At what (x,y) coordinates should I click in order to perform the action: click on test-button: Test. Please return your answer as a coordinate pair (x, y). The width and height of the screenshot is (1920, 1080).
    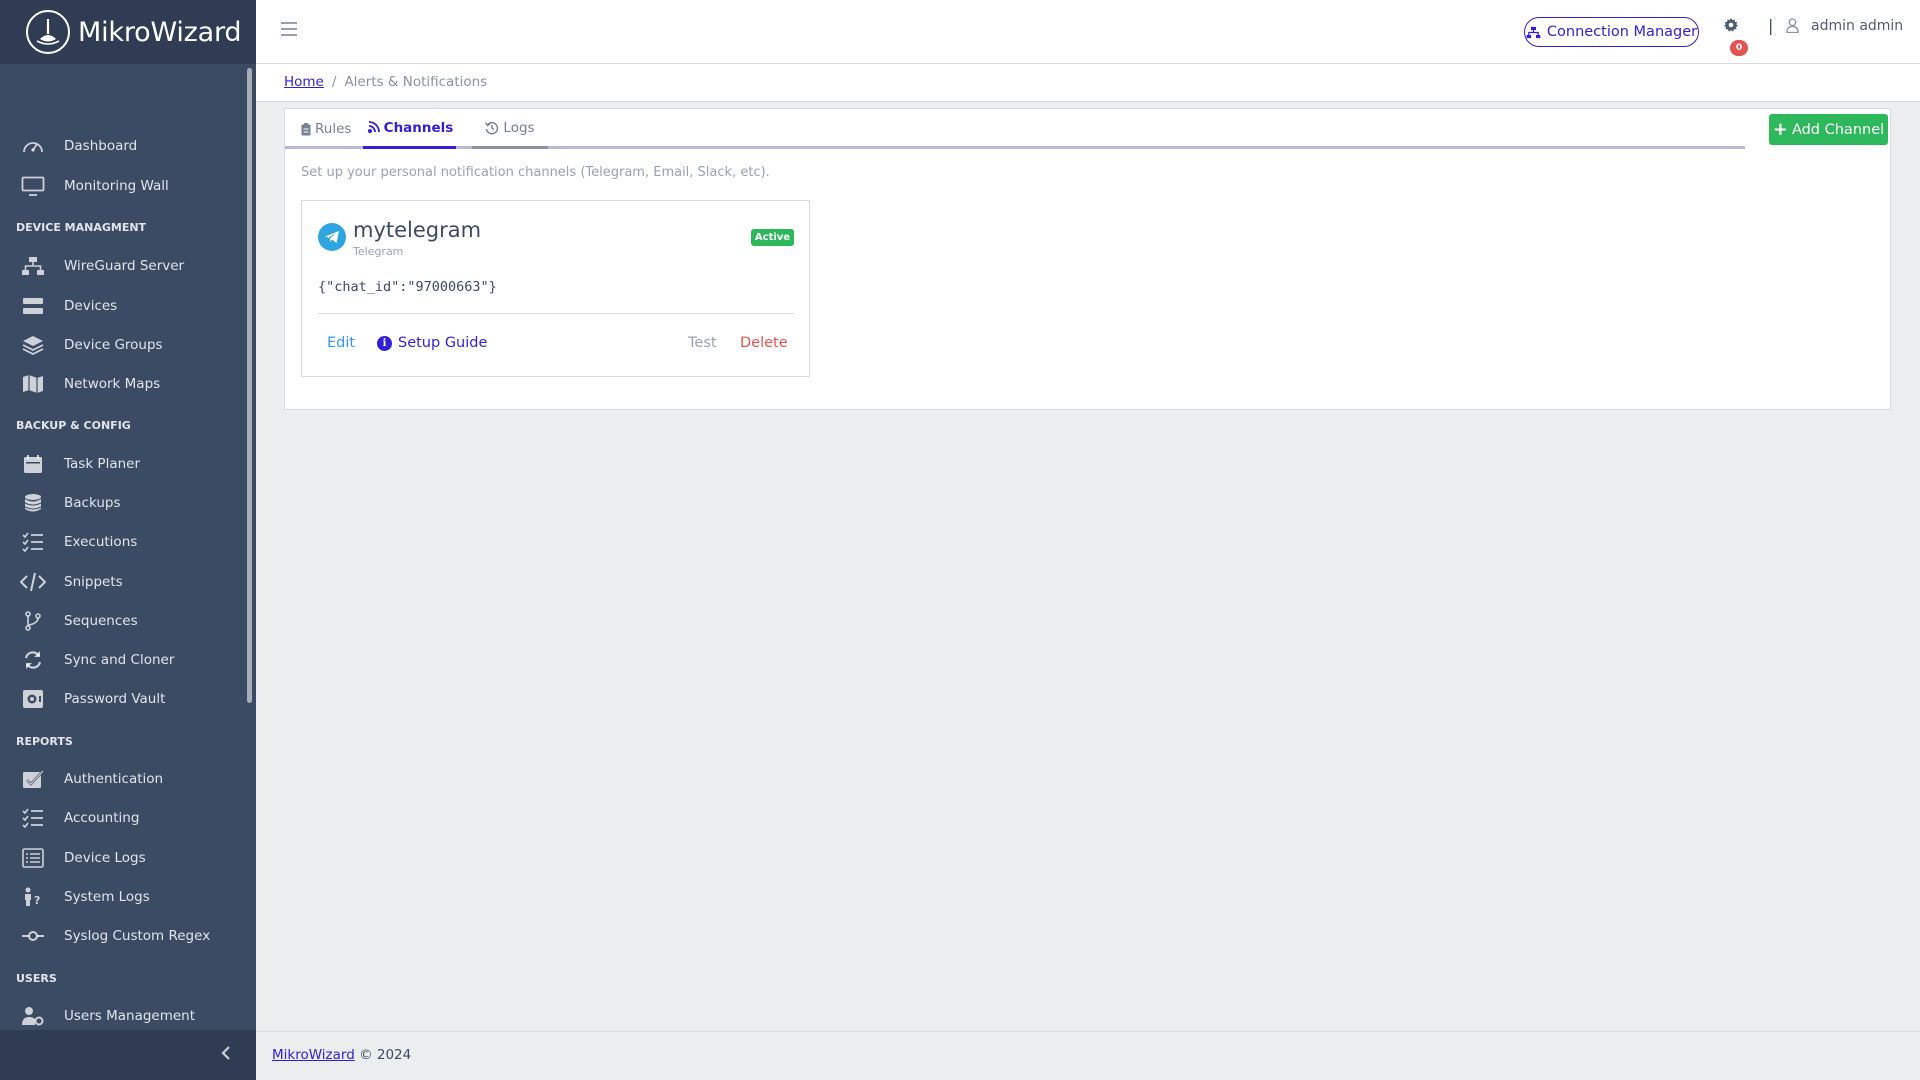
    Looking at the image, I should click on (702, 343).